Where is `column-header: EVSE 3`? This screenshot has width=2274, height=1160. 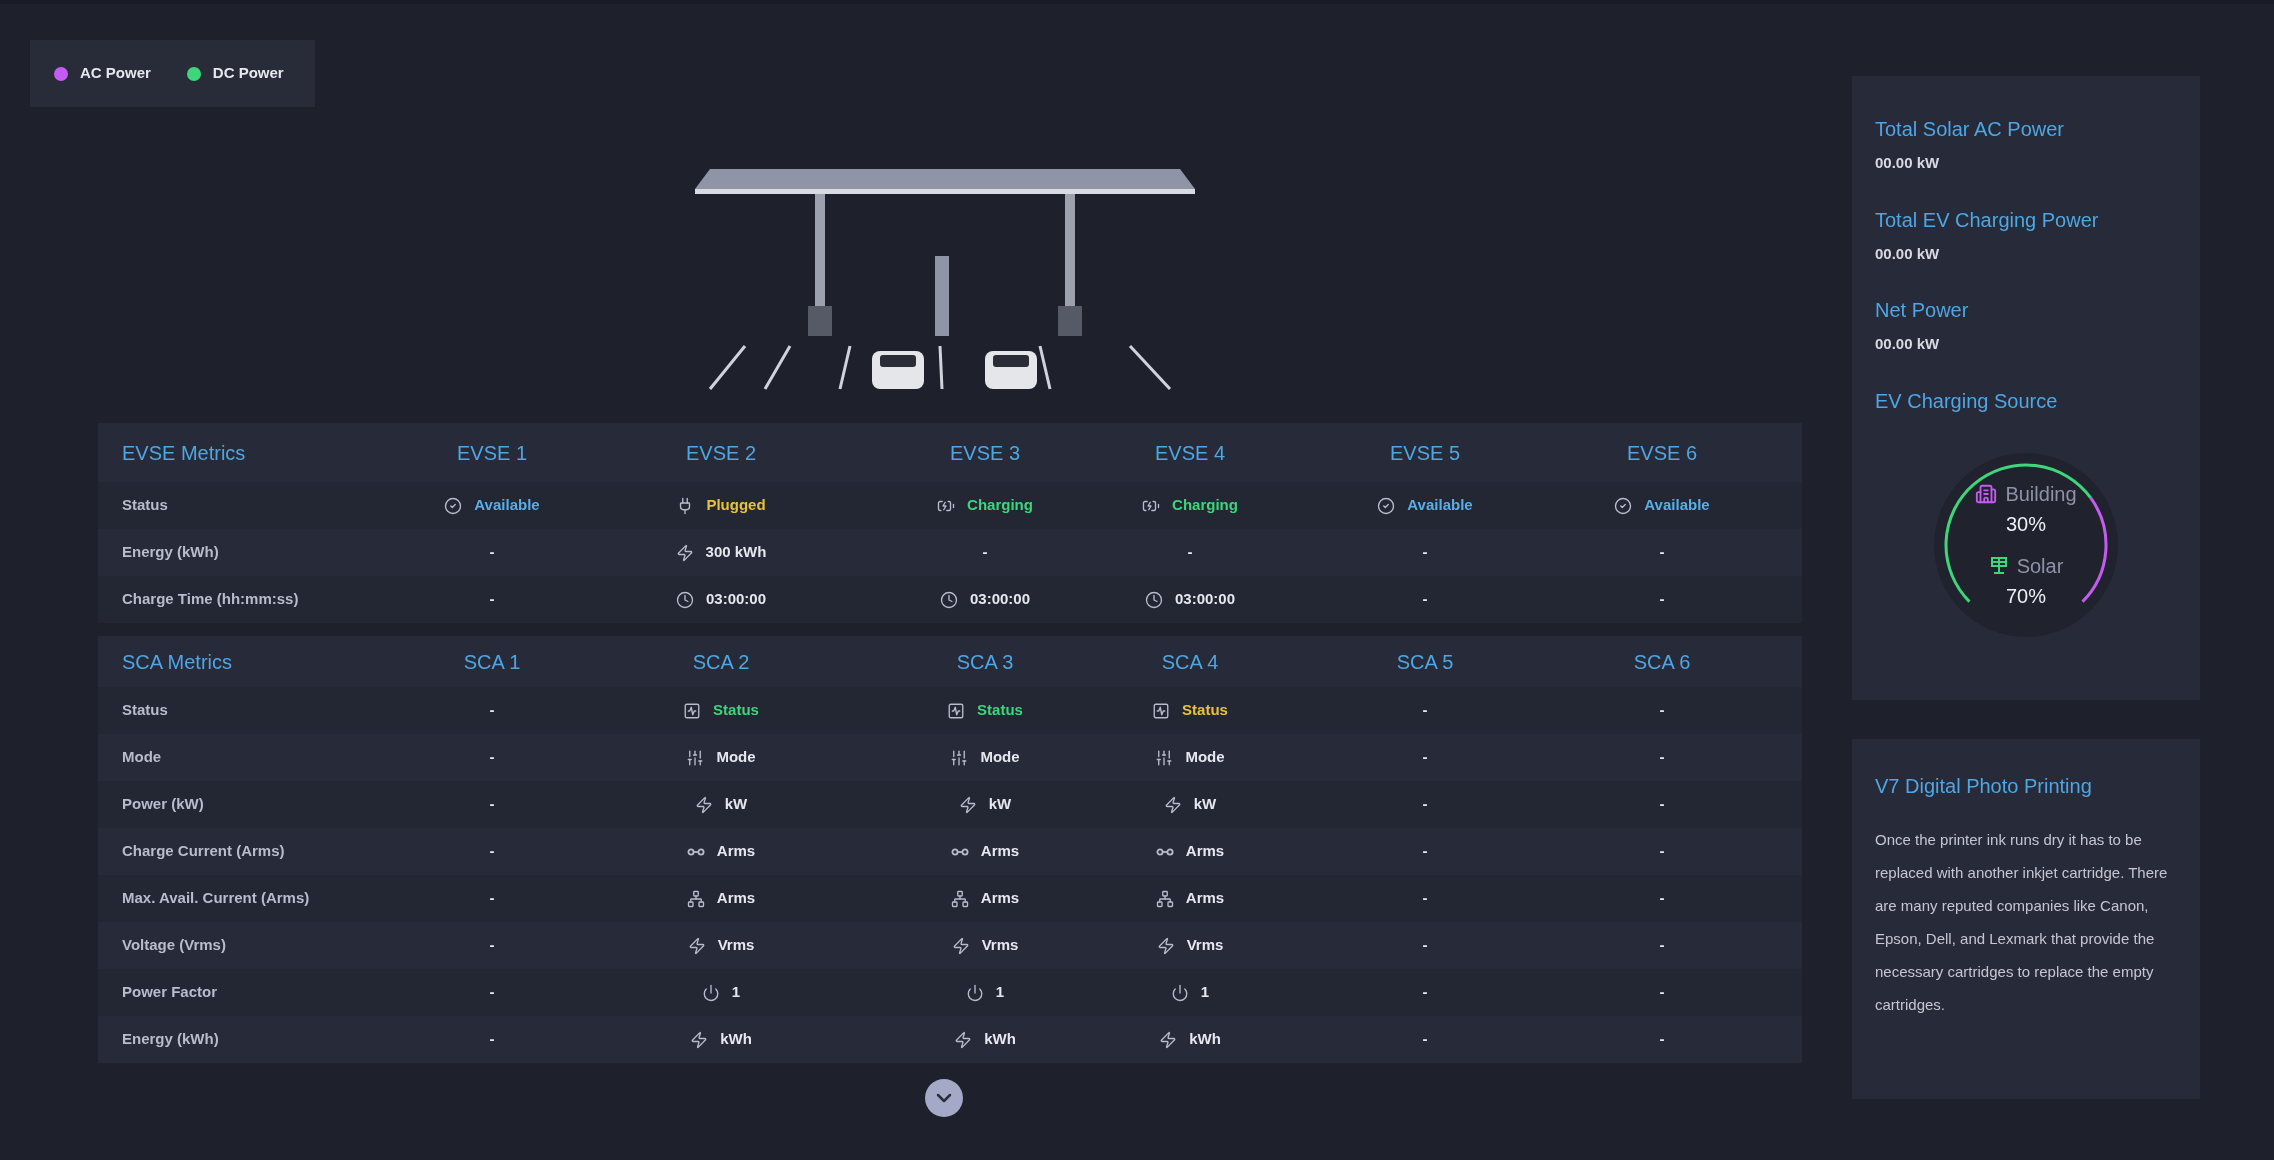
column-header: EVSE 3 is located at coordinates (984, 453).